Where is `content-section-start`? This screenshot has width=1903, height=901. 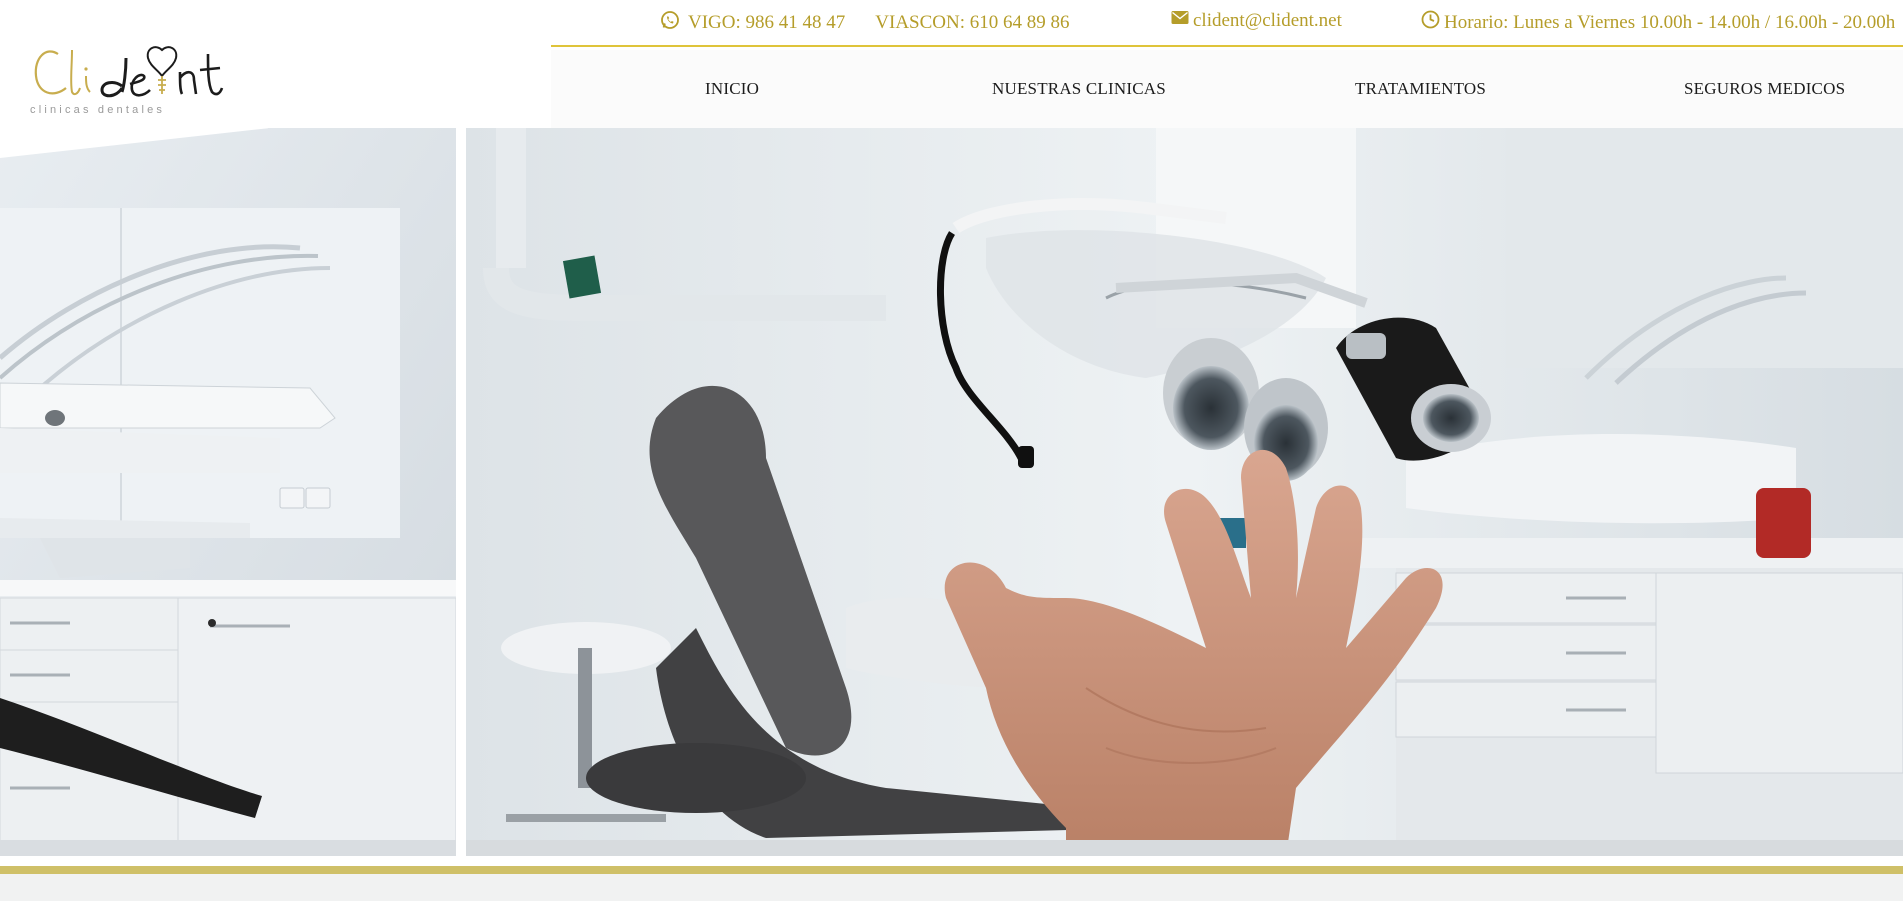 content-section-start is located at coordinates (951, 887).